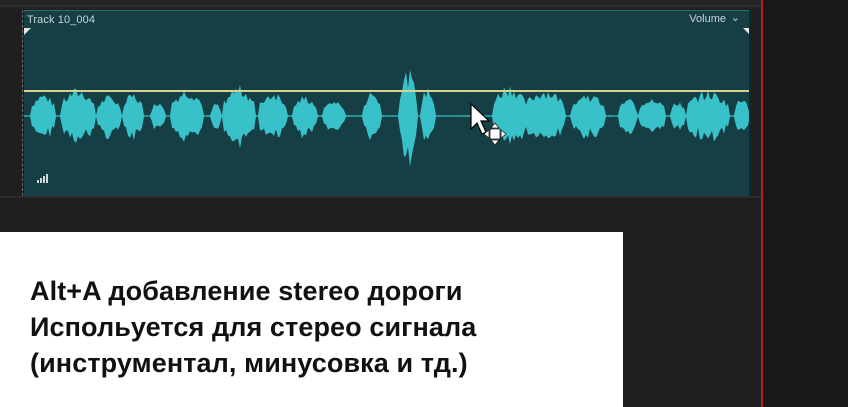  Describe the element at coordinates (27, 31) in the screenshot. I see `fade-in-handle` at that location.